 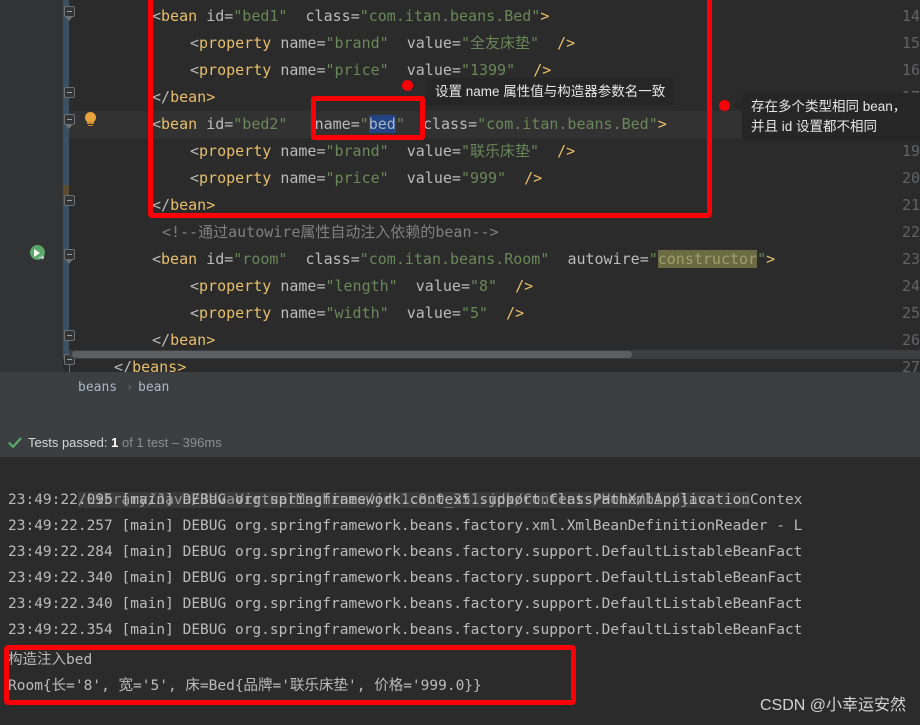 I want to click on code-token: autowire, so click(x=603, y=259).